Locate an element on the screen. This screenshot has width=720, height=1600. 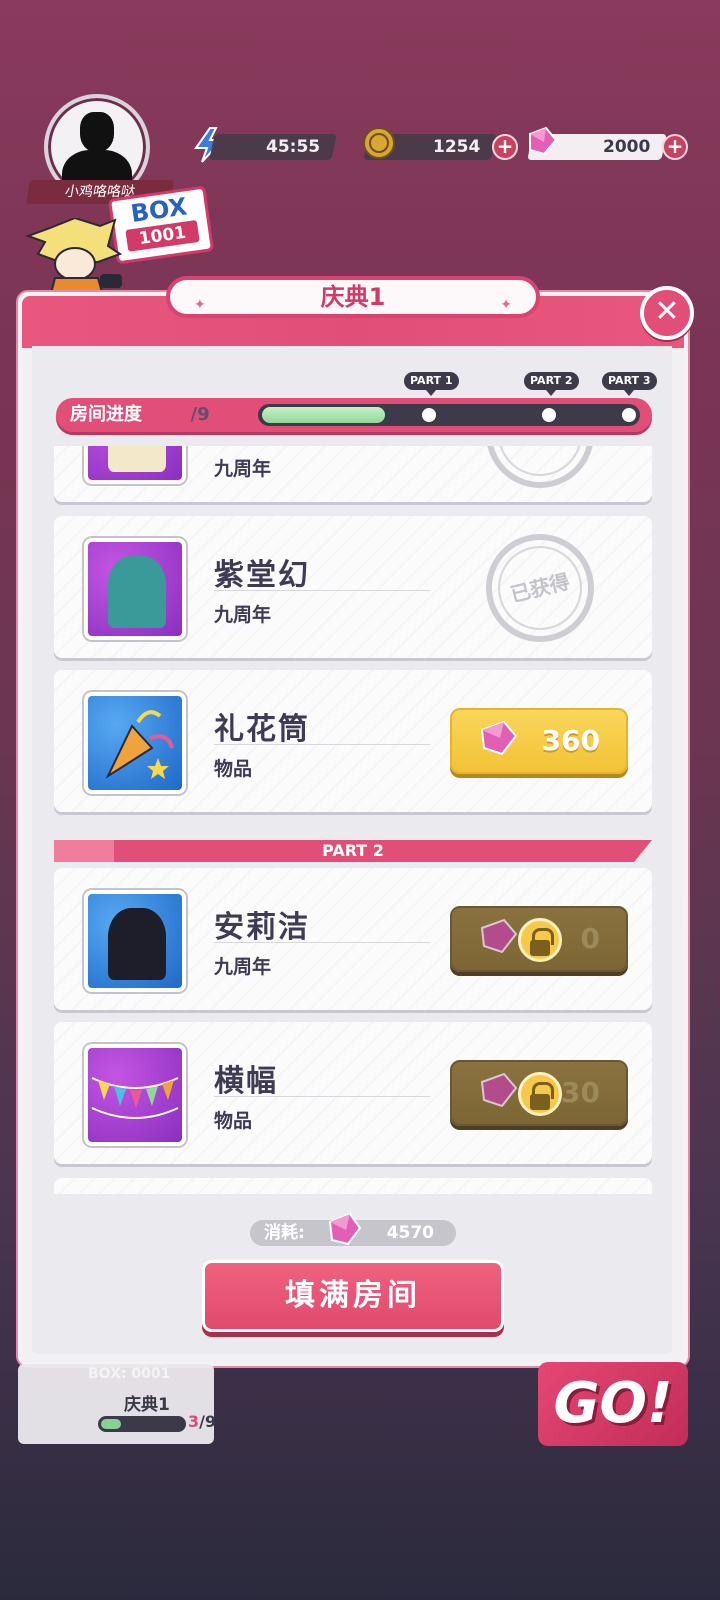
owned-stamp-text: 已获得 is located at coordinates (540, 588).